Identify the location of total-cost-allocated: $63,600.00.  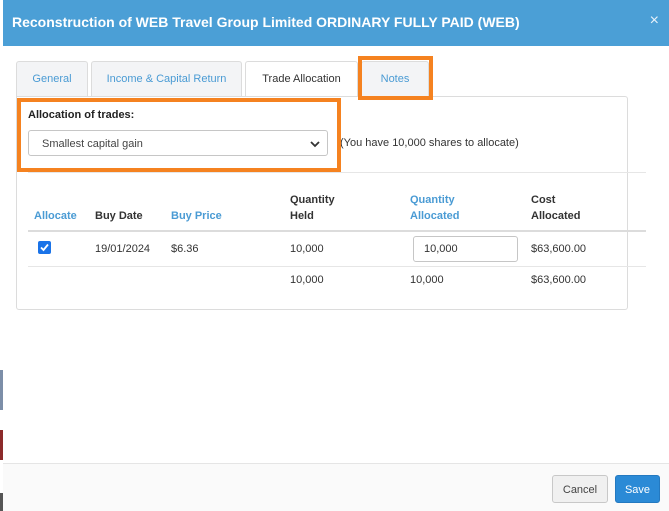
(559, 280).